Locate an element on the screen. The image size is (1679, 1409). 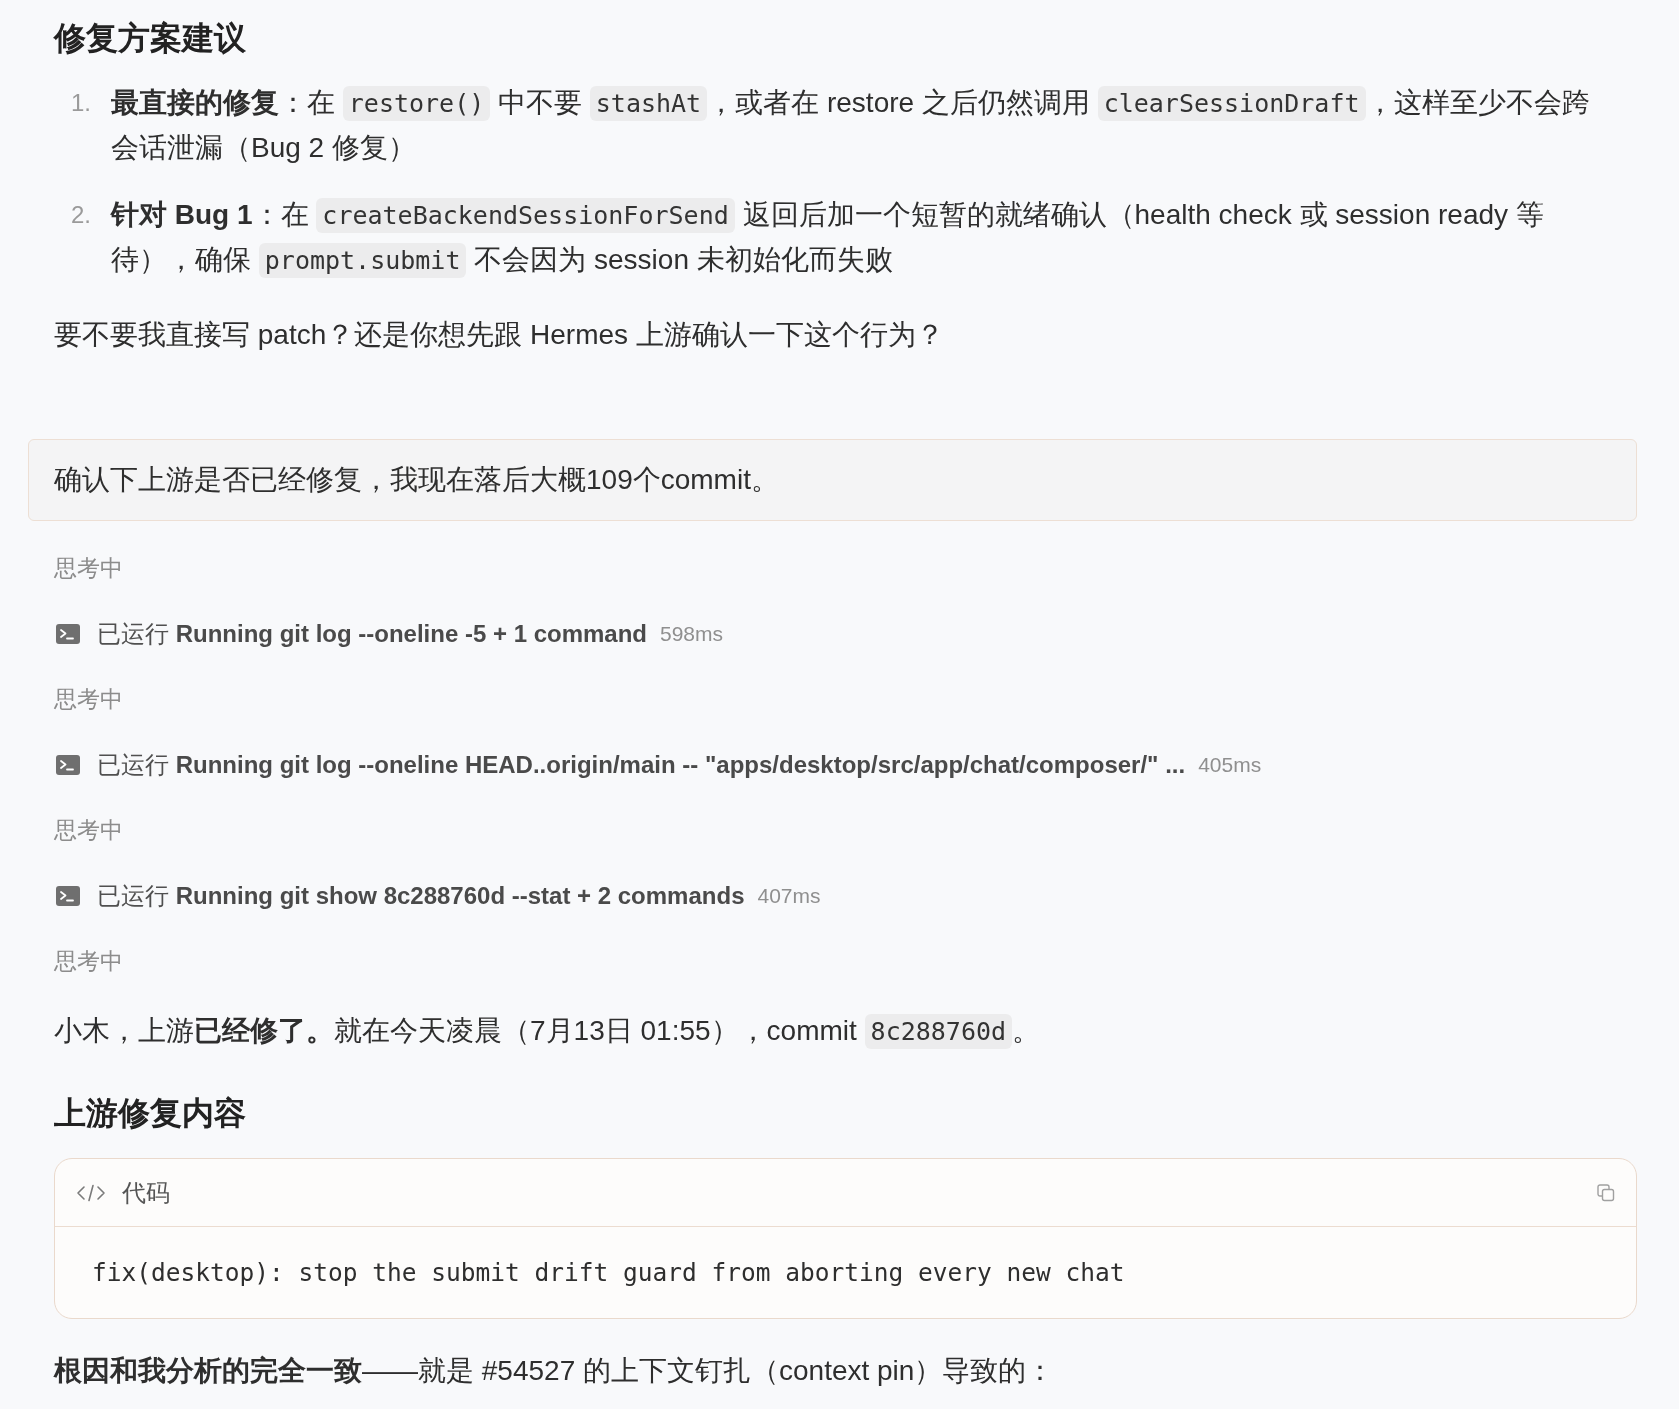
tool-call-label: 已运行 Running git show 8c288760d --stat + 2 commands is located at coordinates (421, 896).